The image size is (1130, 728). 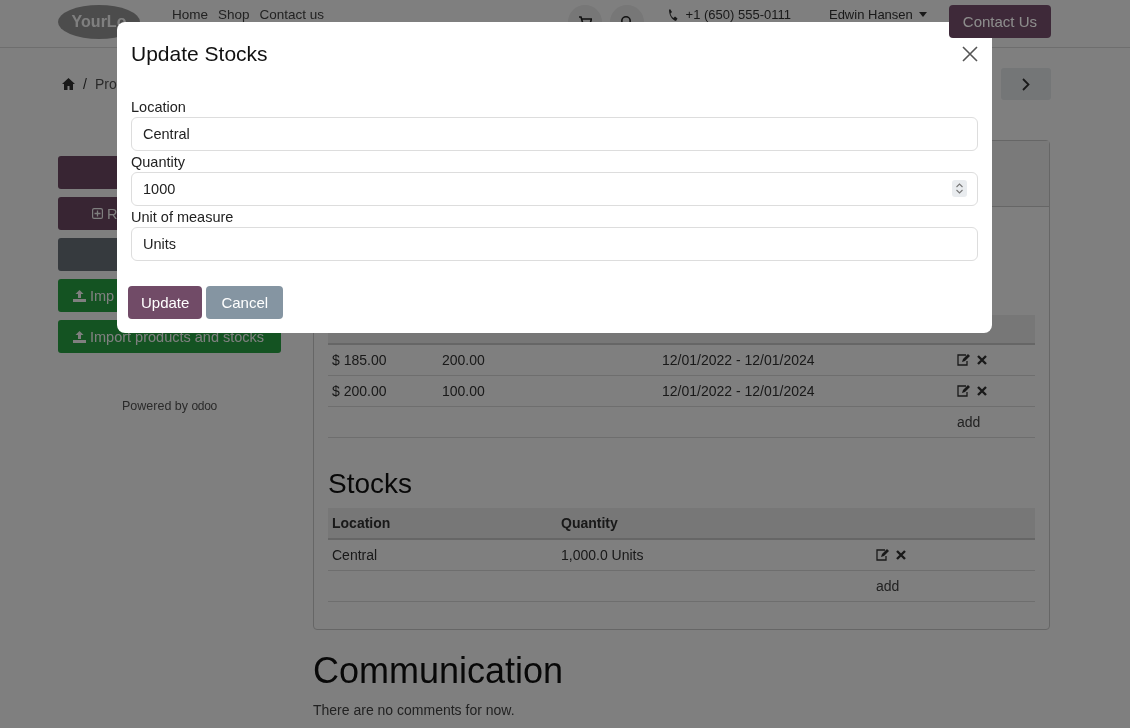 I want to click on table-cell-text: $ 200.00, so click(x=360, y=391).